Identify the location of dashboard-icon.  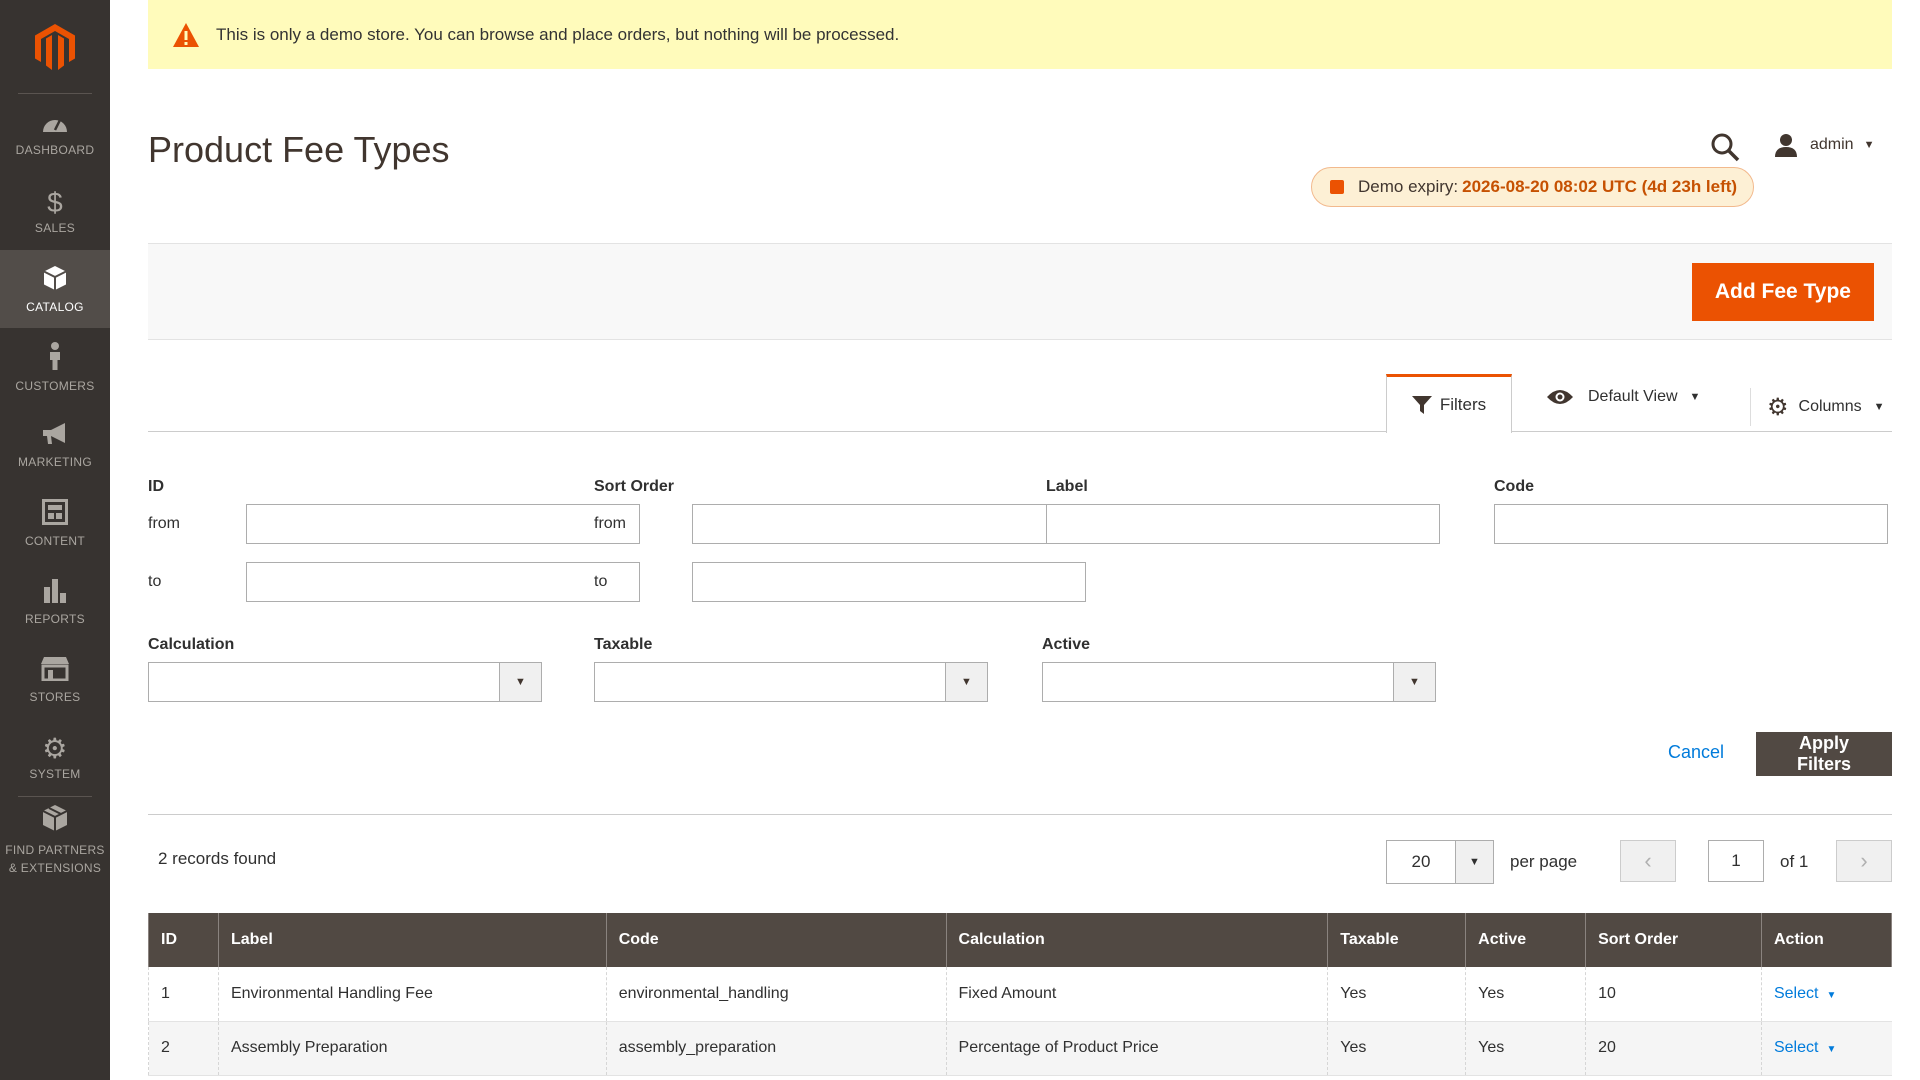
(55, 125).